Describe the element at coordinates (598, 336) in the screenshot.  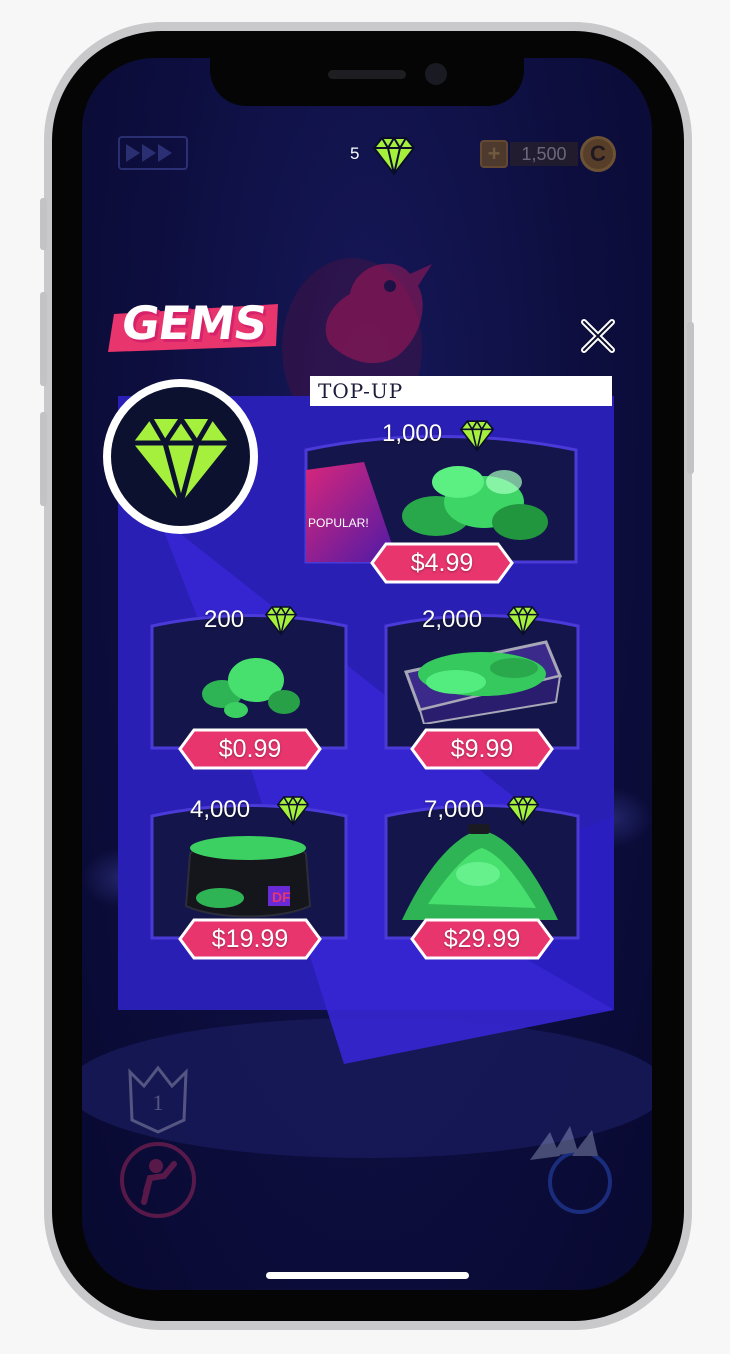
I see `close-button` at that location.